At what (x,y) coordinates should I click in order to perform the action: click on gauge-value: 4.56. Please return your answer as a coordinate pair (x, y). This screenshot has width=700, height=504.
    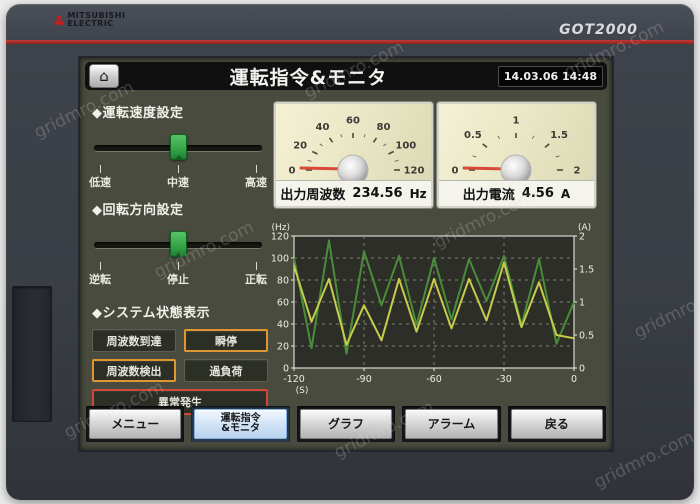
    Looking at the image, I should click on (537, 193).